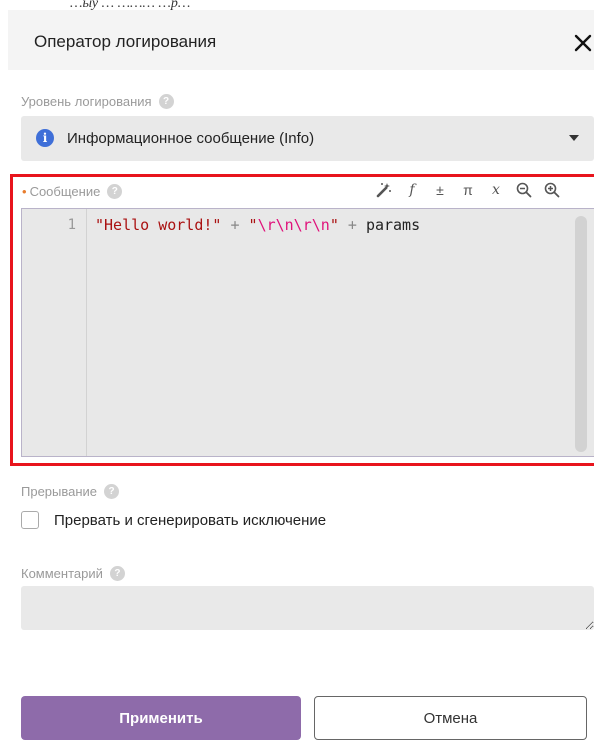 This screenshot has height=748, width=594. Describe the element at coordinates (301, 40) in the screenshot. I see `dialog-header: Оператор логирования` at that location.